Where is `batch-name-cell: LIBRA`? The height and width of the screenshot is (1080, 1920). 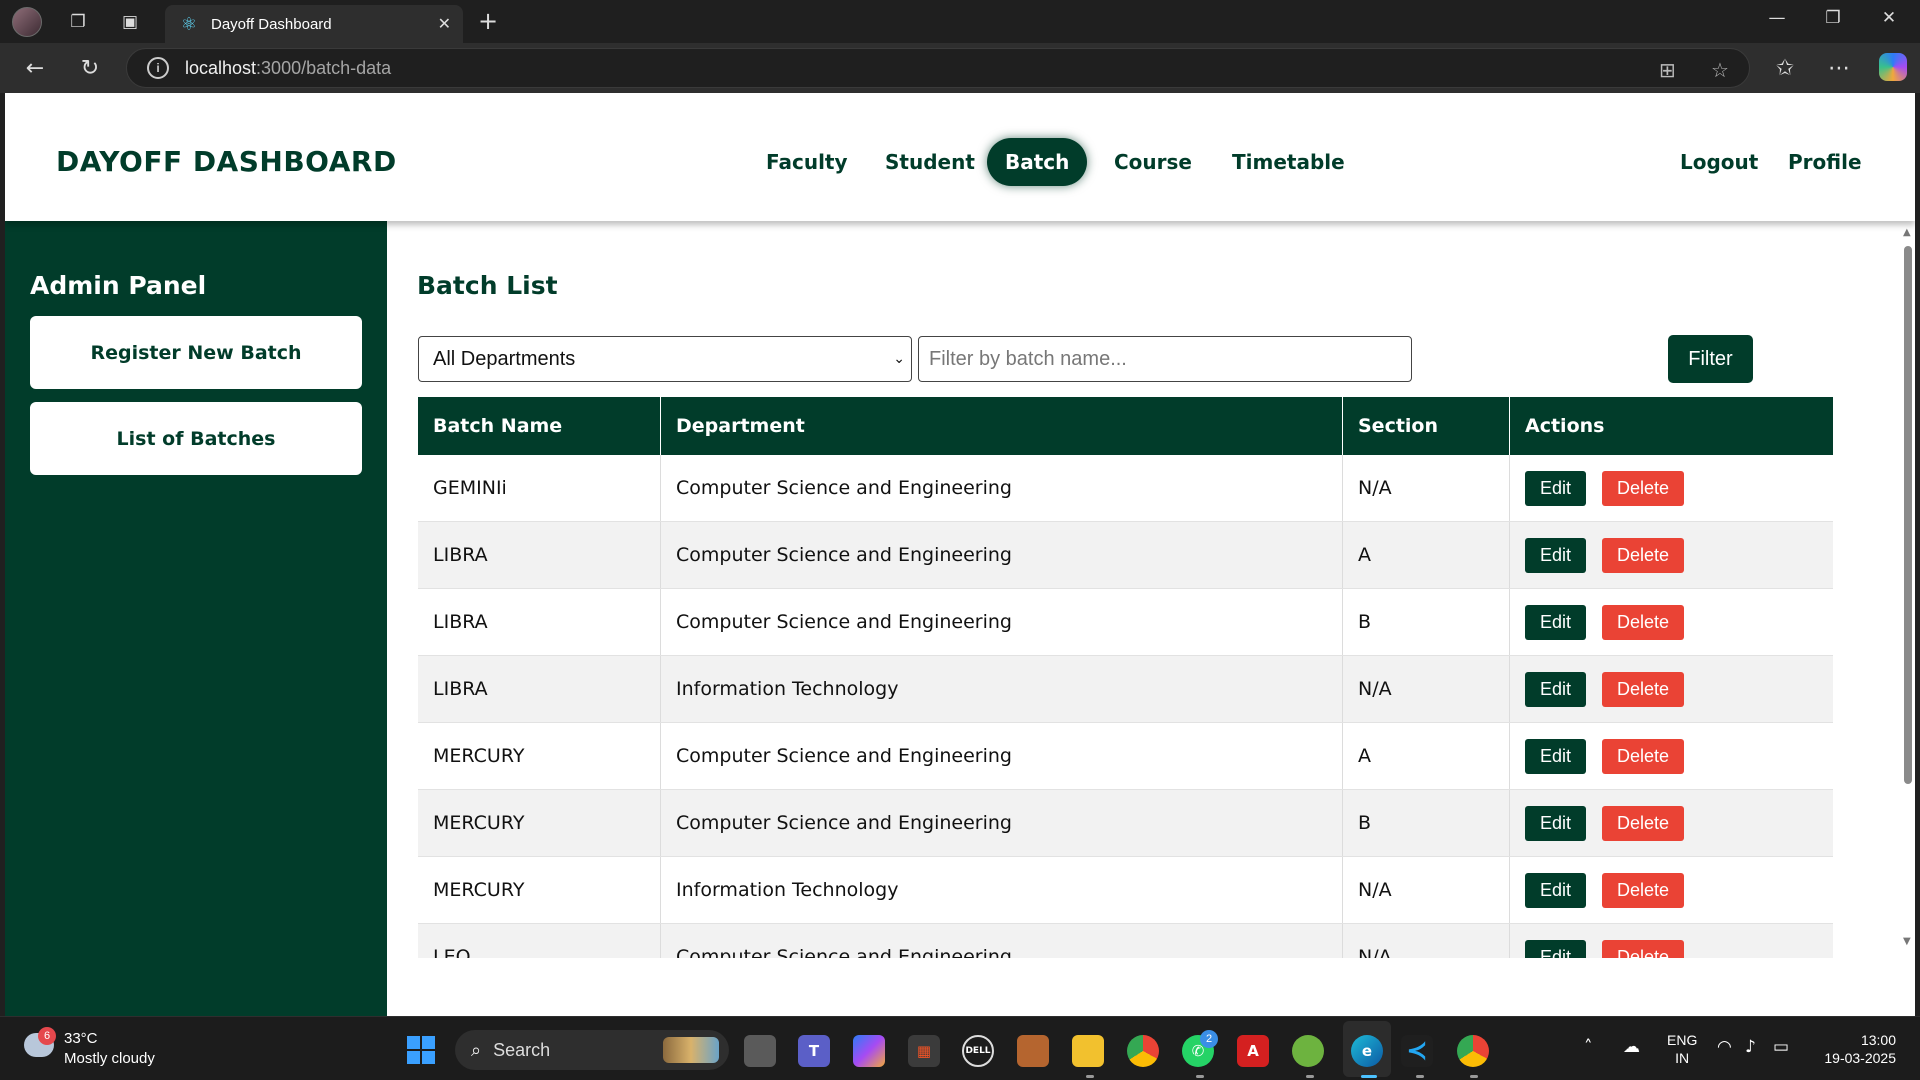
batch-name-cell: LIBRA is located at coordinates (539, 555).